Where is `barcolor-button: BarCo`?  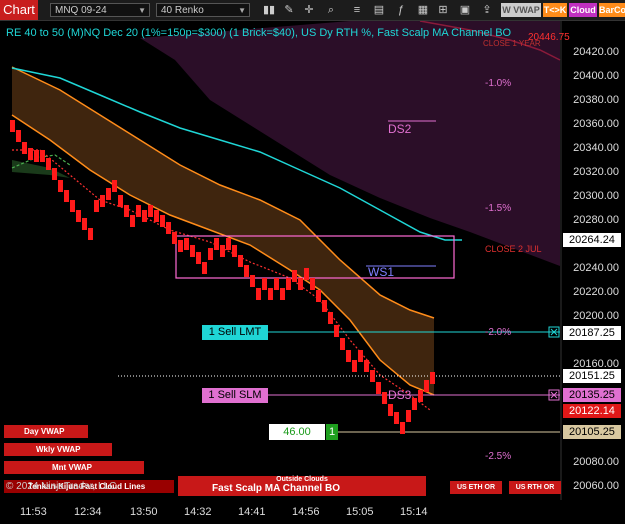 barcolor-button: BarCo is located at coordinates (612, 10).